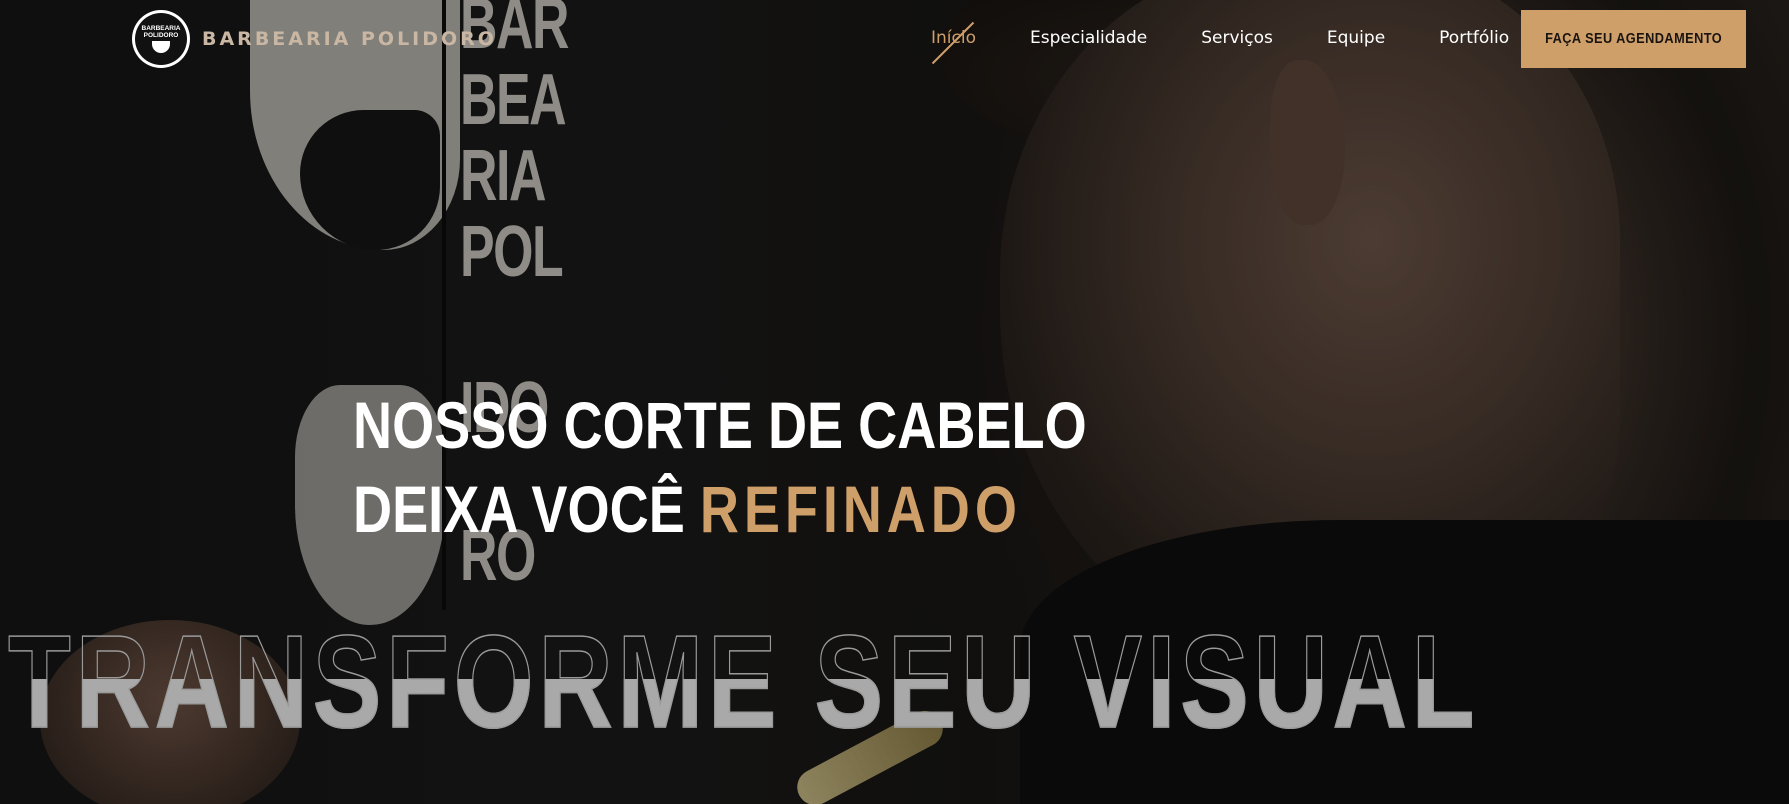  What do you see at coordinates (953, 38) in the screenshot?
I see `nav-item-label: Início` at bounding box center [953, 38].